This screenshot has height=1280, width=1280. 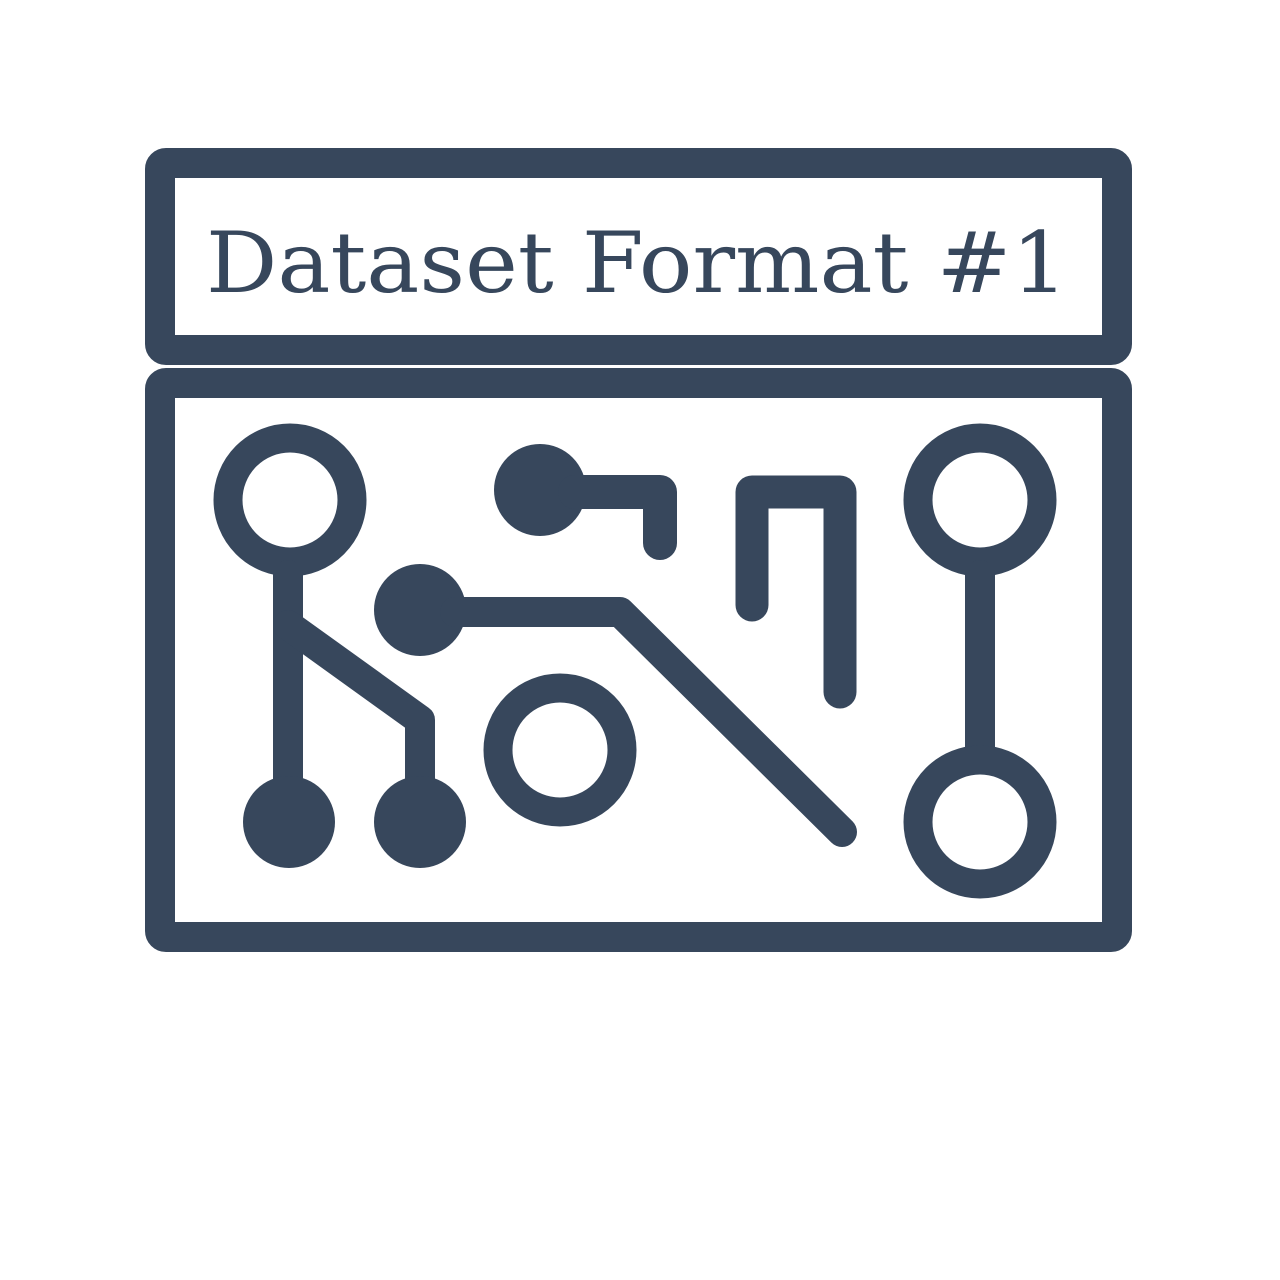 I want to click on trace-bracket, so click(x=796, y=592).